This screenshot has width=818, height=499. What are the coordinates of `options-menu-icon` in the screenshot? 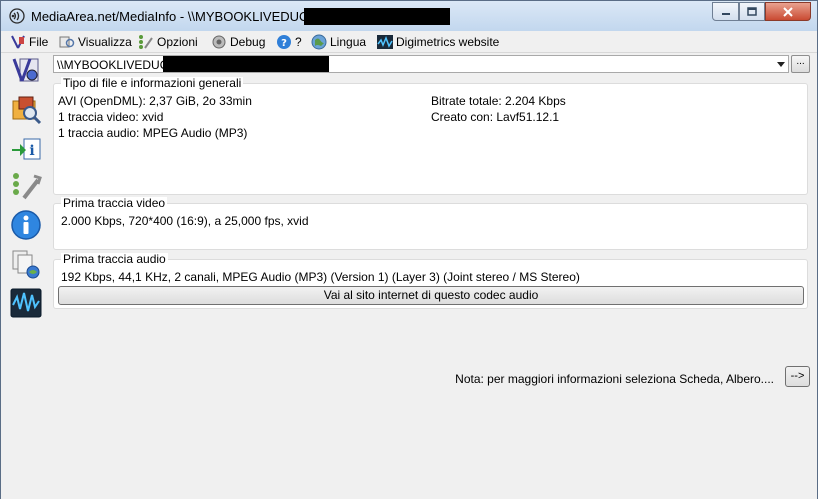 It's located at (146, 41).